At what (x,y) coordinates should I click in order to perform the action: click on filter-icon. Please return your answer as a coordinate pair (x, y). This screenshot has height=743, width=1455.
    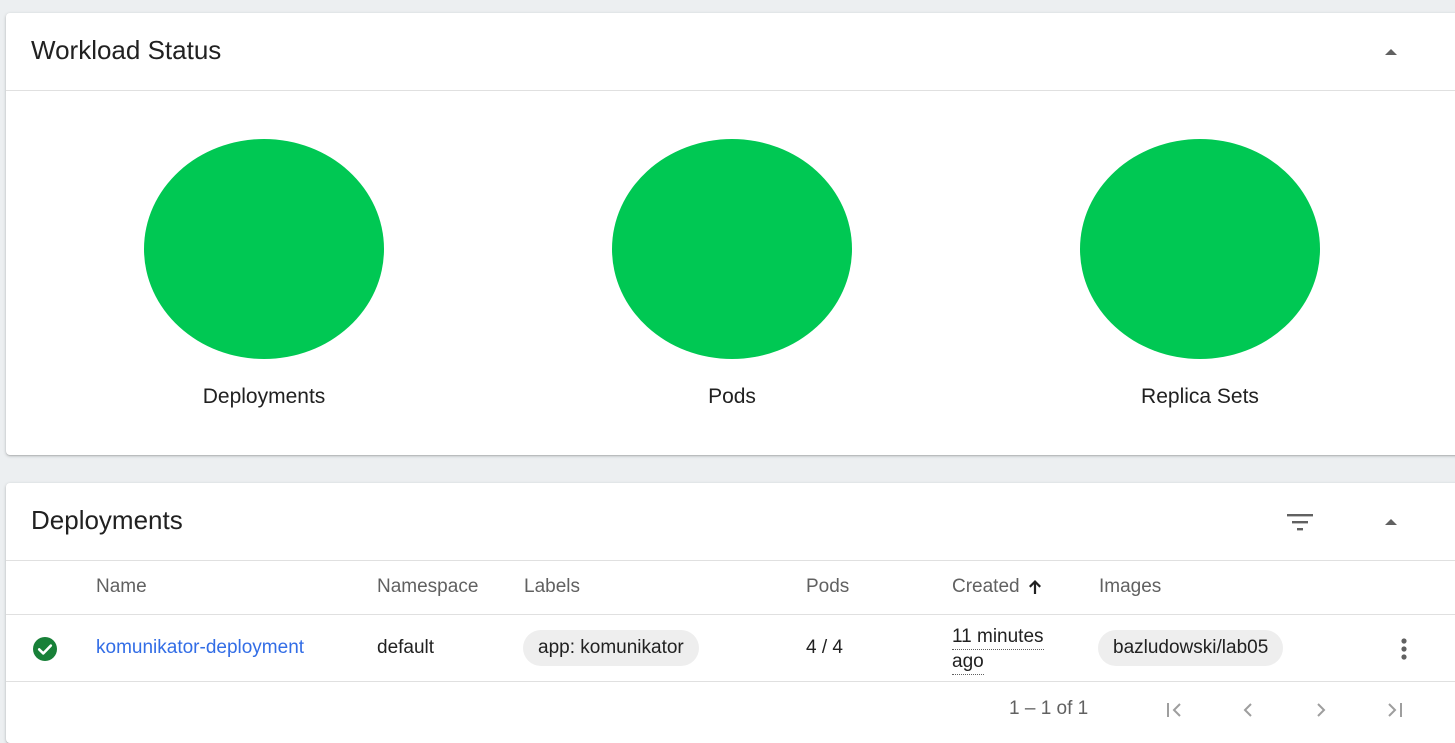
    Looking at the image, I should click on (1300, 522).